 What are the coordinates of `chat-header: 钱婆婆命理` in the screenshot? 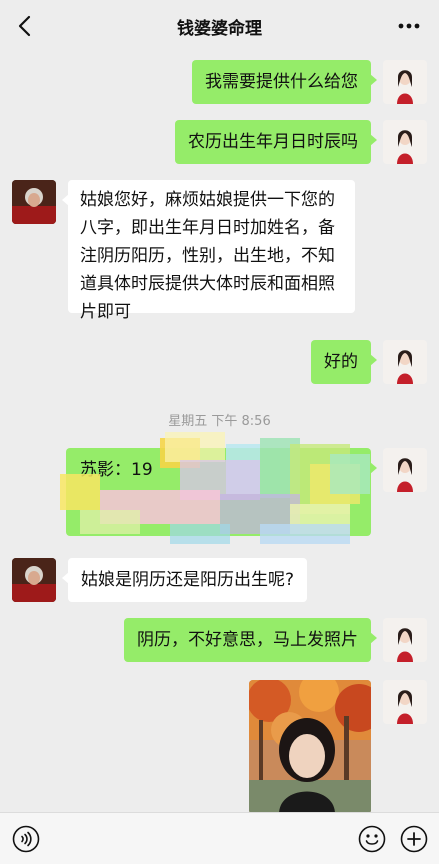 It's located at (219, 26).